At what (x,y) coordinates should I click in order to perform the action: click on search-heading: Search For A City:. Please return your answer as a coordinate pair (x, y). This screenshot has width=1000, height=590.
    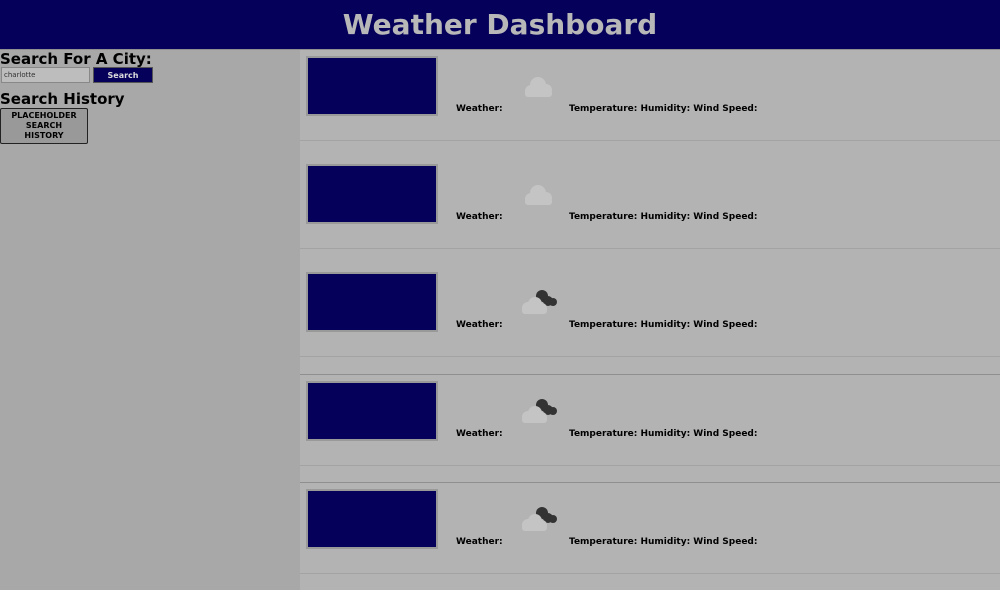
    Looking at the image, I should click on (76, 59).